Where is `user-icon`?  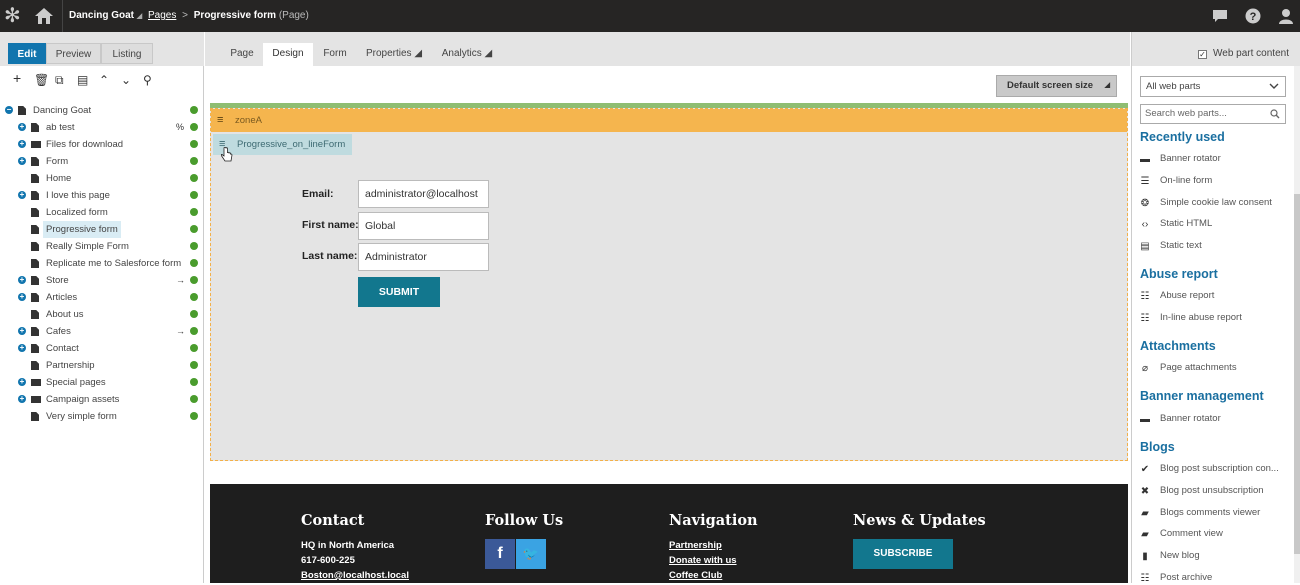 user-icon is located at coordinates (1286, 16).